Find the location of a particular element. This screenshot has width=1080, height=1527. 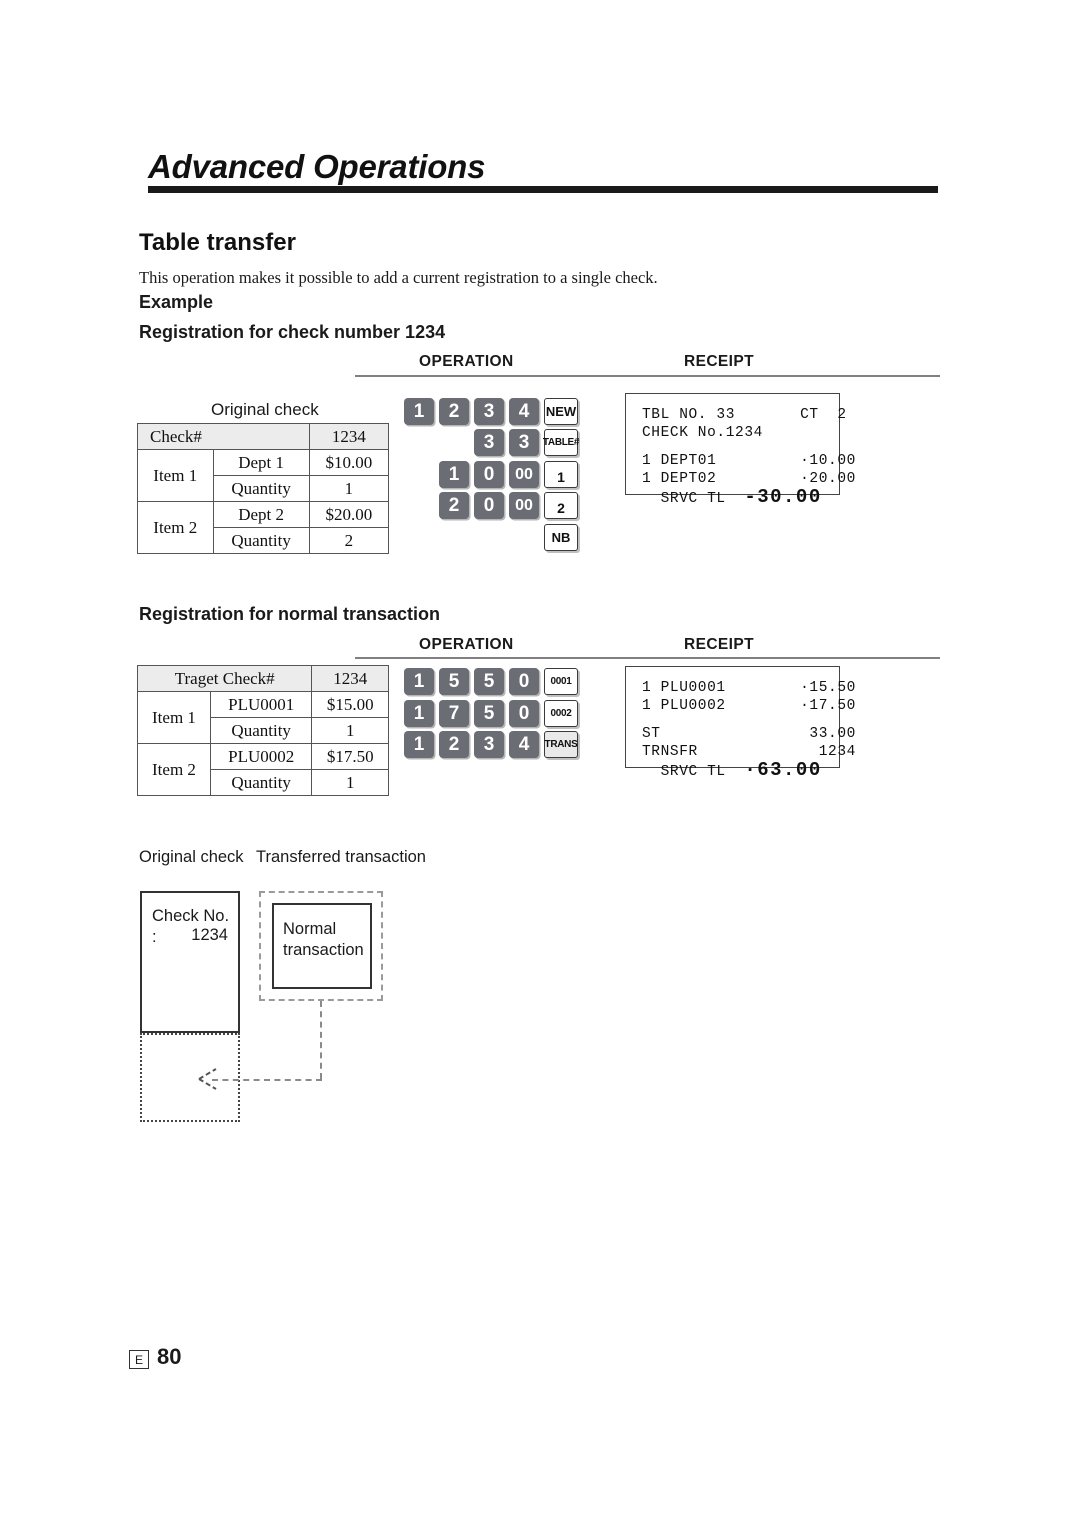

block-1-header-rule is located at coordinates (647, 376).